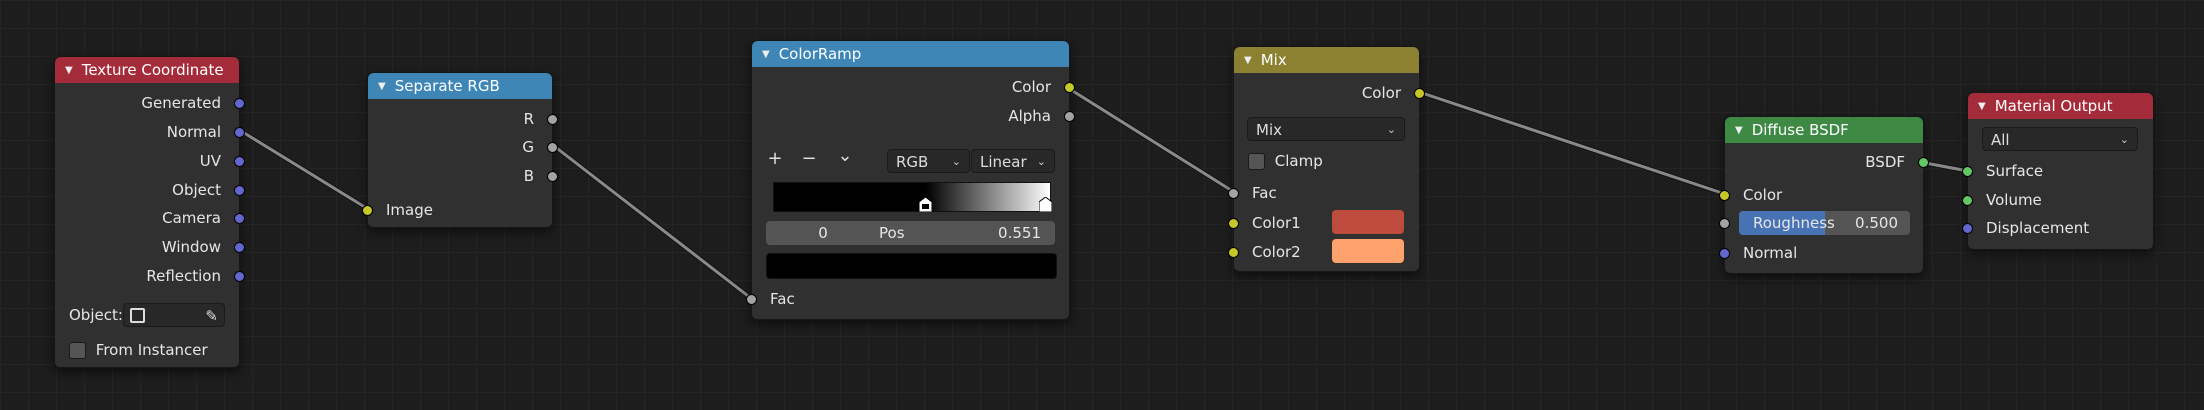 This screenshot has width=2204, height=410. What do you see at coordinates (1256, 161) in the screenshot?
I see `clamp-checkbox` at bounding box center [1256, 161].